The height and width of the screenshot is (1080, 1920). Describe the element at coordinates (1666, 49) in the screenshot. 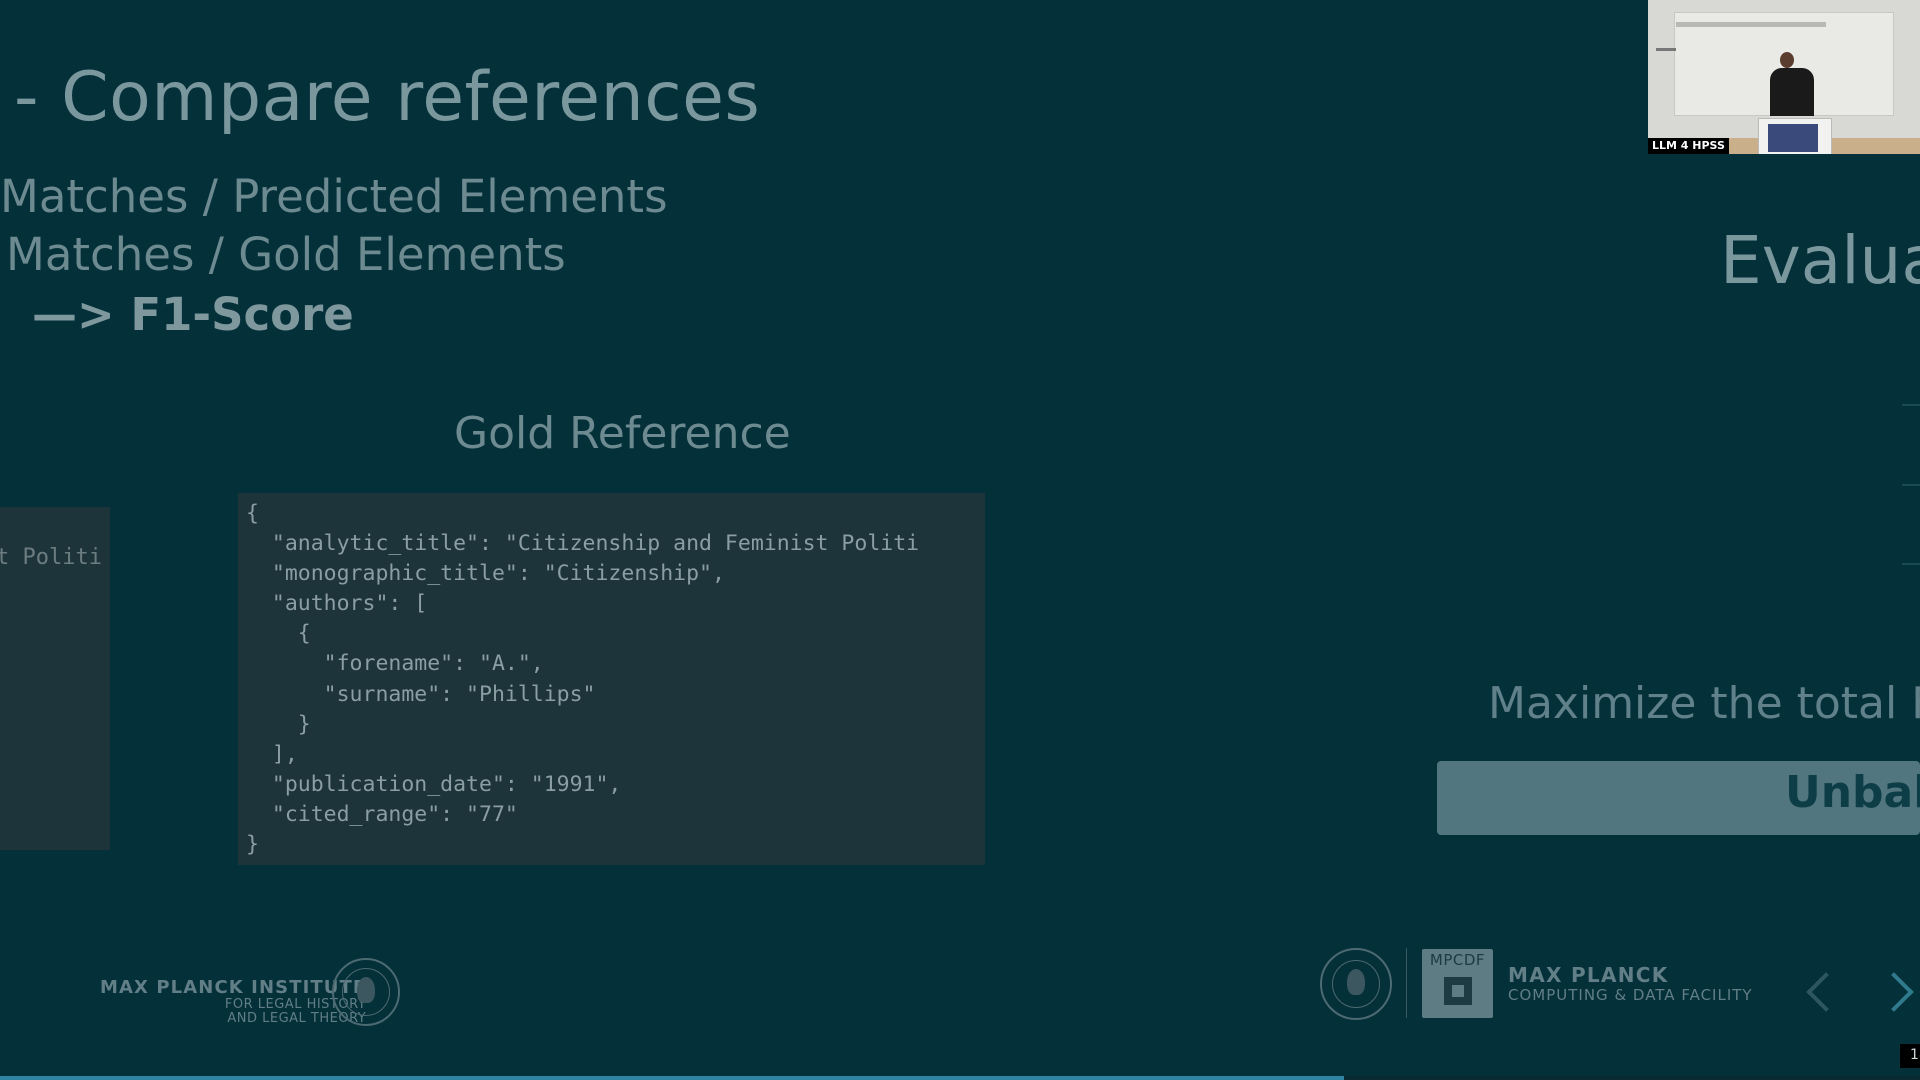

I see `projected-text-line` at that location.